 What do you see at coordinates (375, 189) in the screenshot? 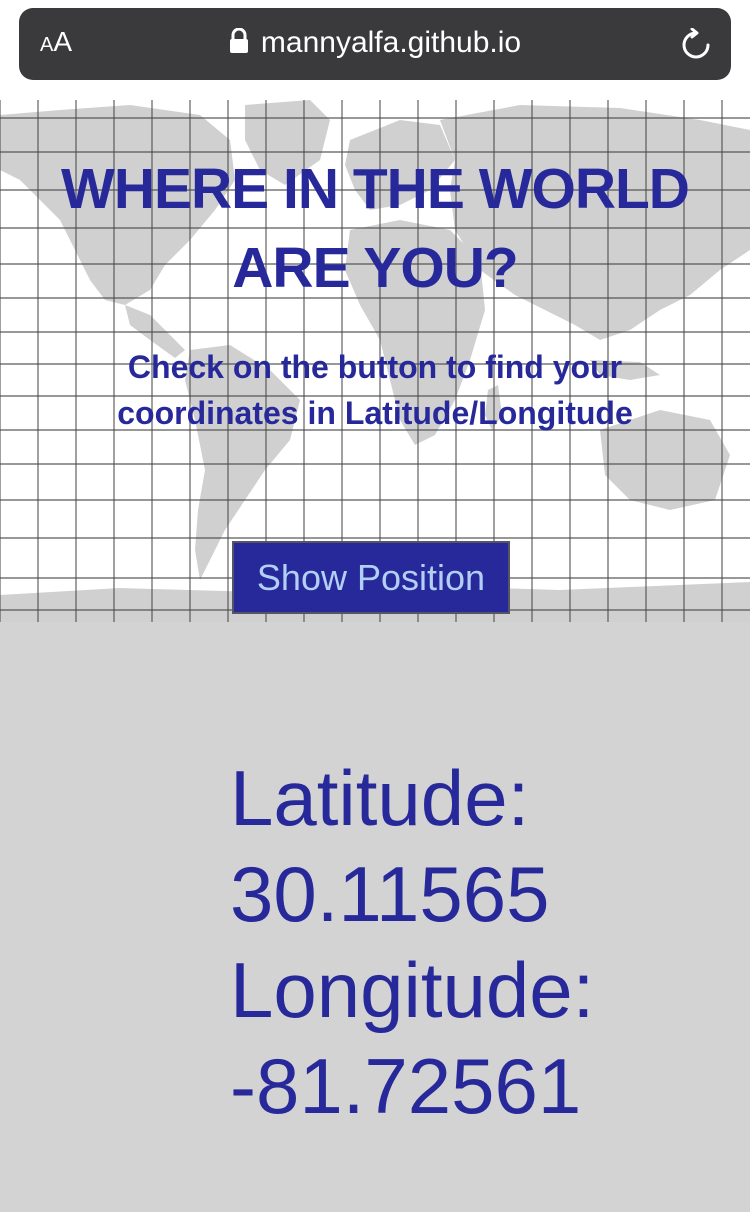
I see `page-title-line-1: WHERE IN THE WORLD` at bounding box center [375, 189].